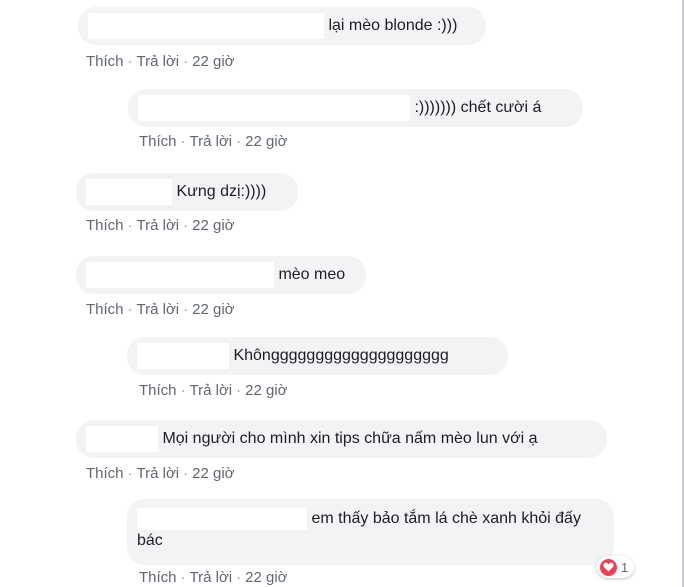  I want to click on heart-icon, so click(608, 567).